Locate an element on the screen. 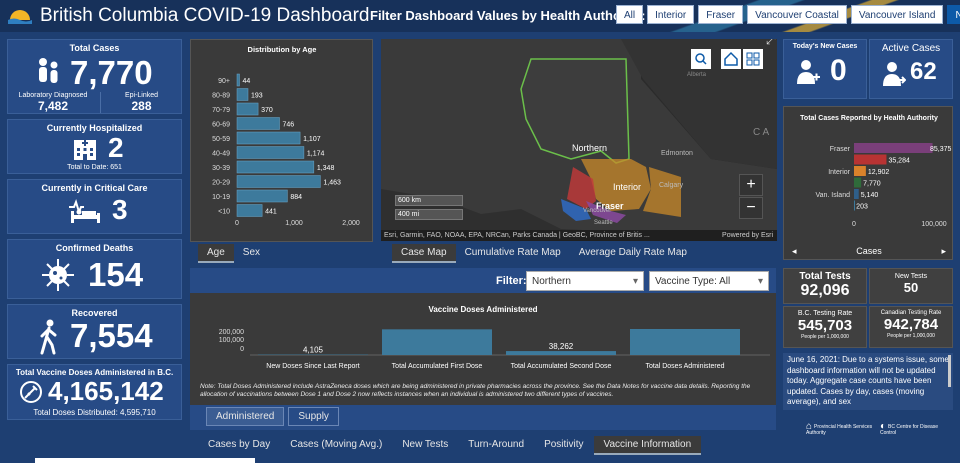  epi-linked: Epi-Linked 288 is located at coordinates (141, 102).